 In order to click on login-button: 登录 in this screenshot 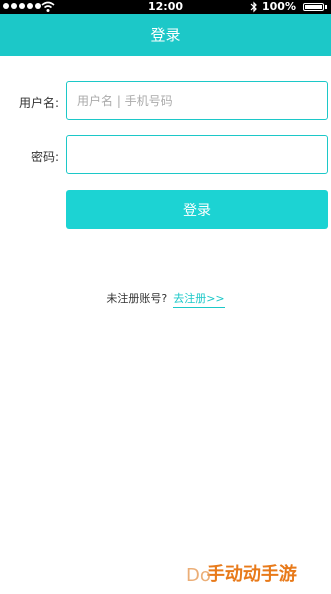, I will do `click(197, 209)`.